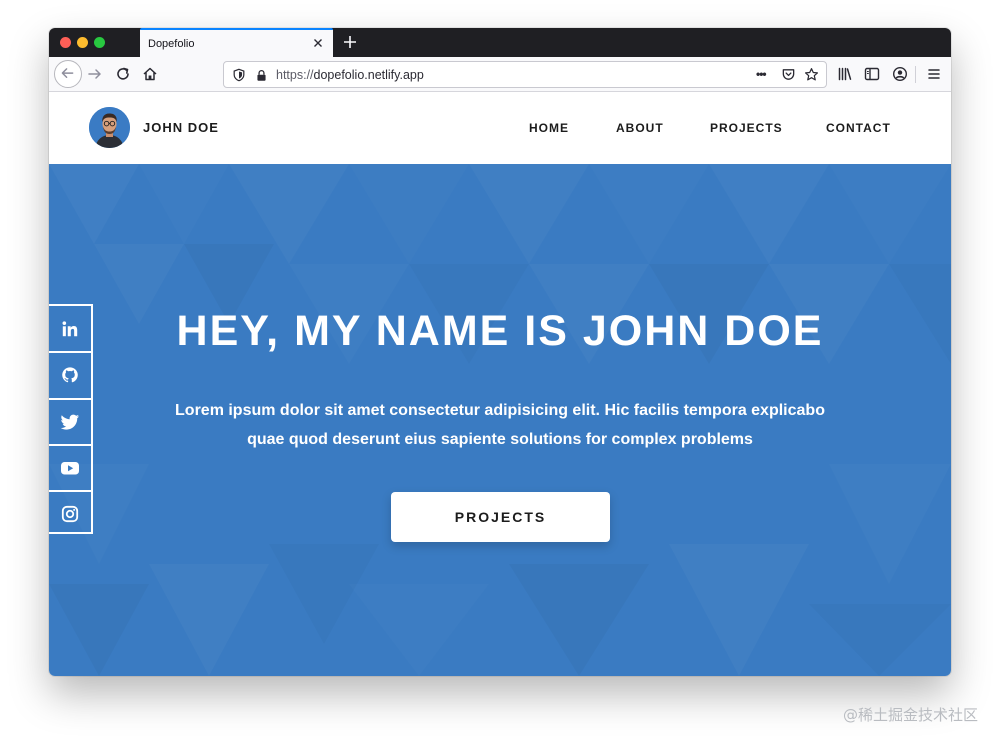  I want to click on hamburger-menu-icon, so click(934, 74).